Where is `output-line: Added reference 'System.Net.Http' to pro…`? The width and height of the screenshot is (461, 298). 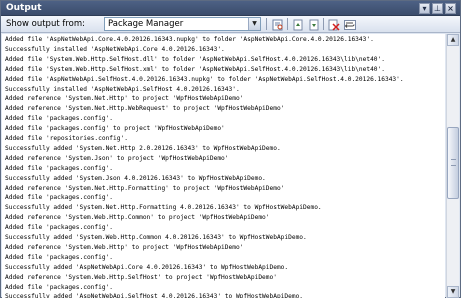 output-line: Added reference 'System.Net.Http' to pro… is located at coordinates (124, 99).